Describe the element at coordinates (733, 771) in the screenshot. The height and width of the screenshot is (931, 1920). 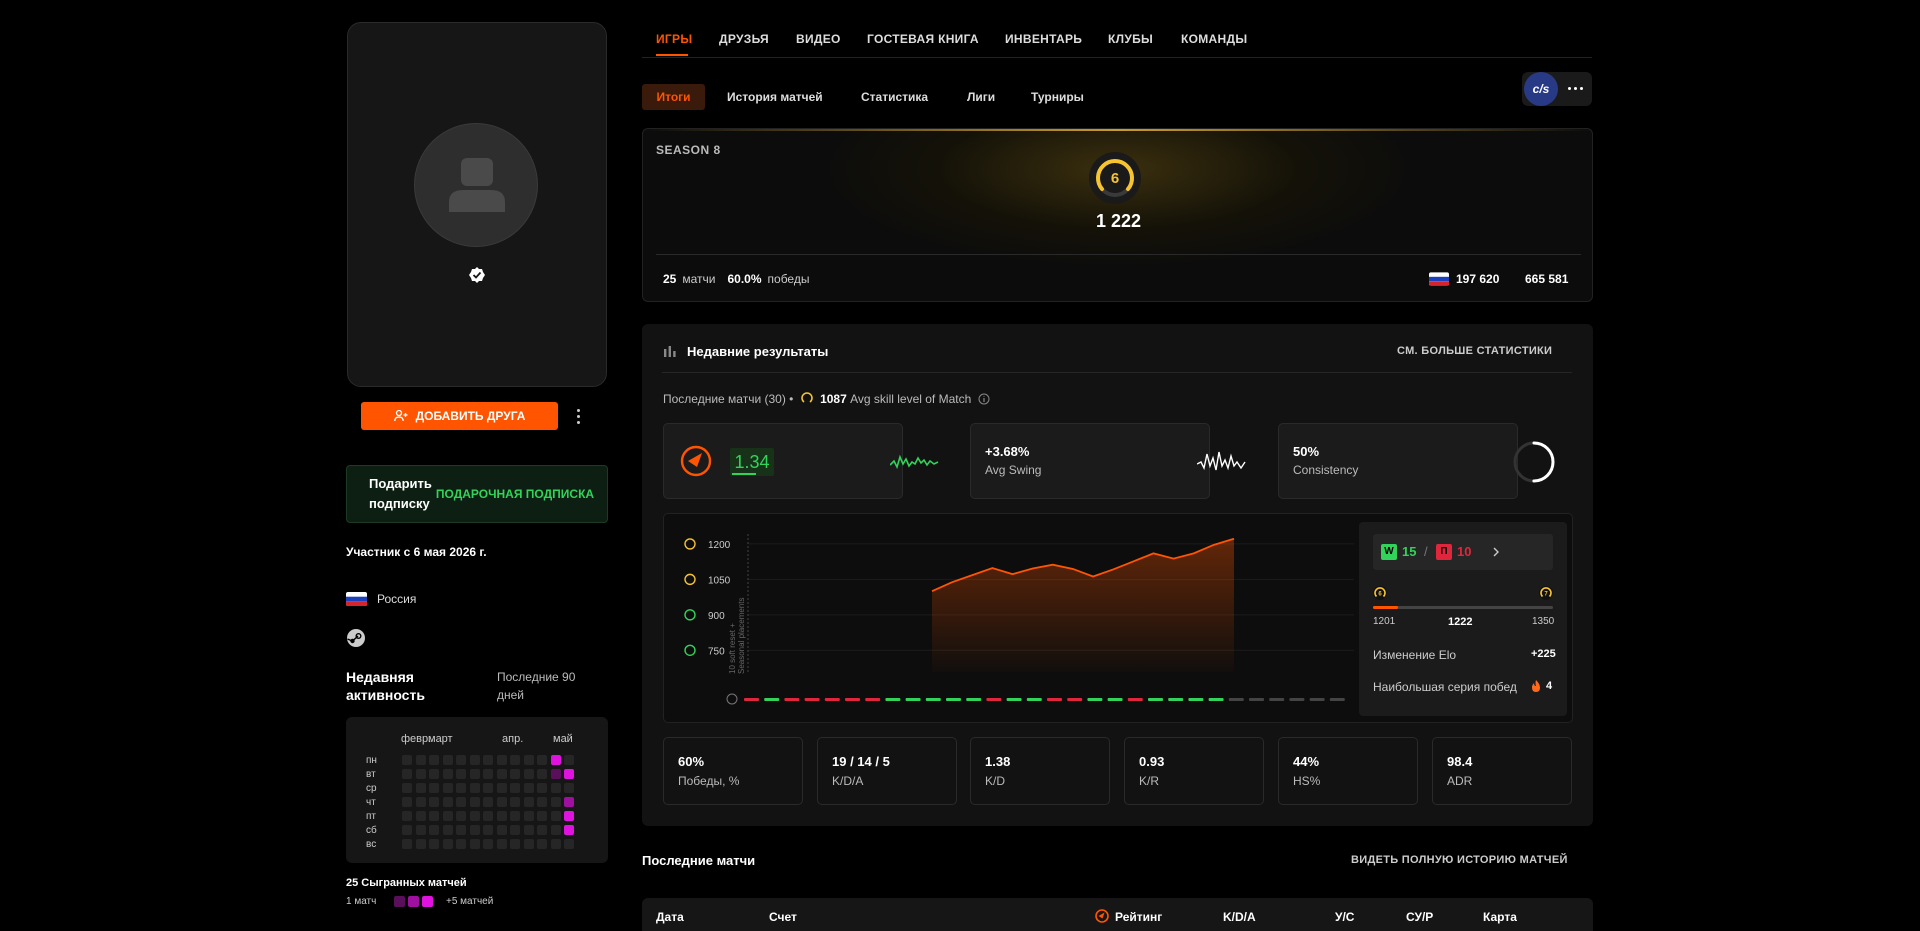
I see `stat-winrate: 60% Победы, %` at that location.